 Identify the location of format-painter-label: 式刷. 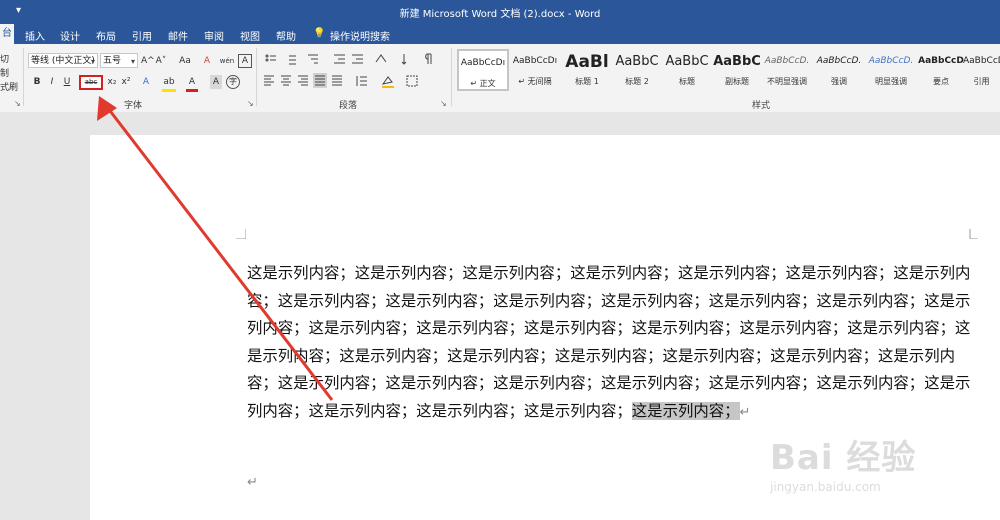
(9, 86).